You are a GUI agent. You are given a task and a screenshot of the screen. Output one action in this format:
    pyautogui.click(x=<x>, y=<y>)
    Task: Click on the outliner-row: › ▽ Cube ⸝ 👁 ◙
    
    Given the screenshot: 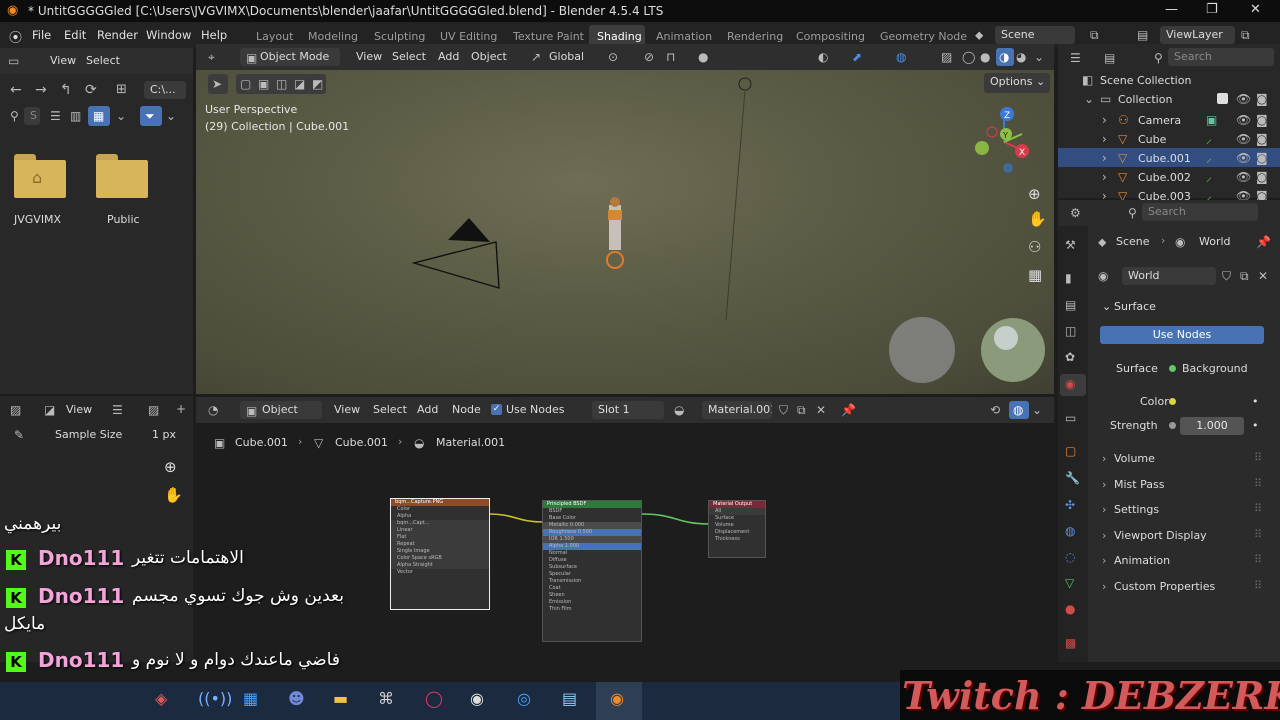 What is the action you would take?
    pyautogui.click(x=1169, y=138)
    